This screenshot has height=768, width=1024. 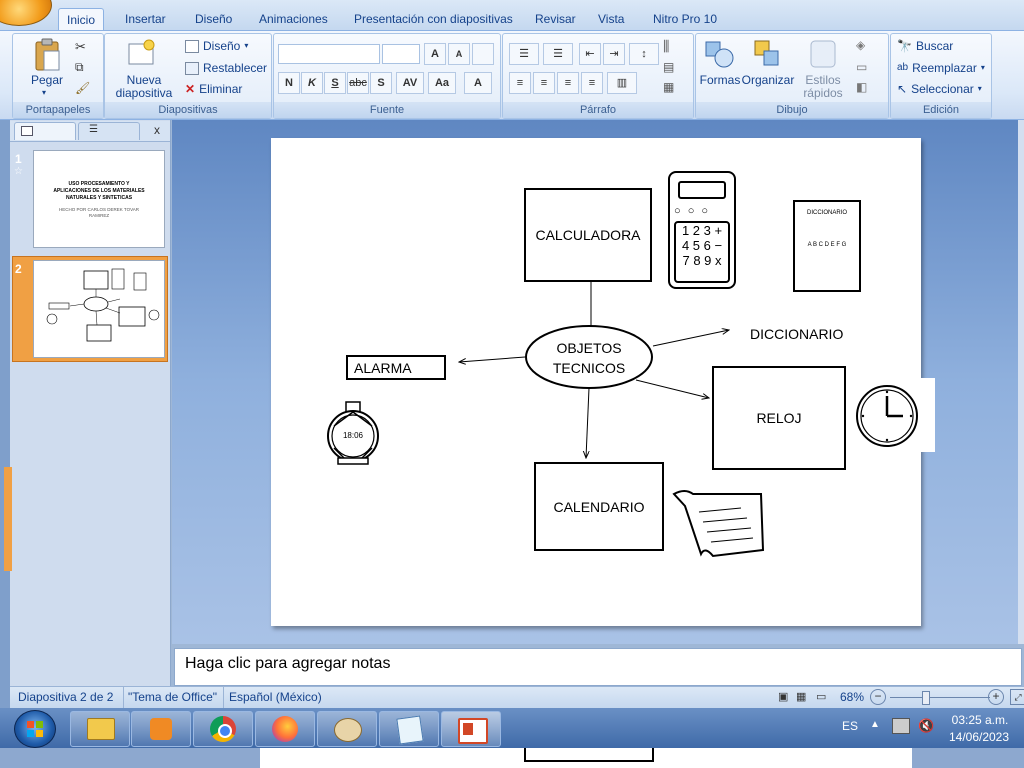 What do you see at coordinates (926, 726) in the screenshot?
I see `volume-muted-icon: 🔇` at bounding box center [926, 726].